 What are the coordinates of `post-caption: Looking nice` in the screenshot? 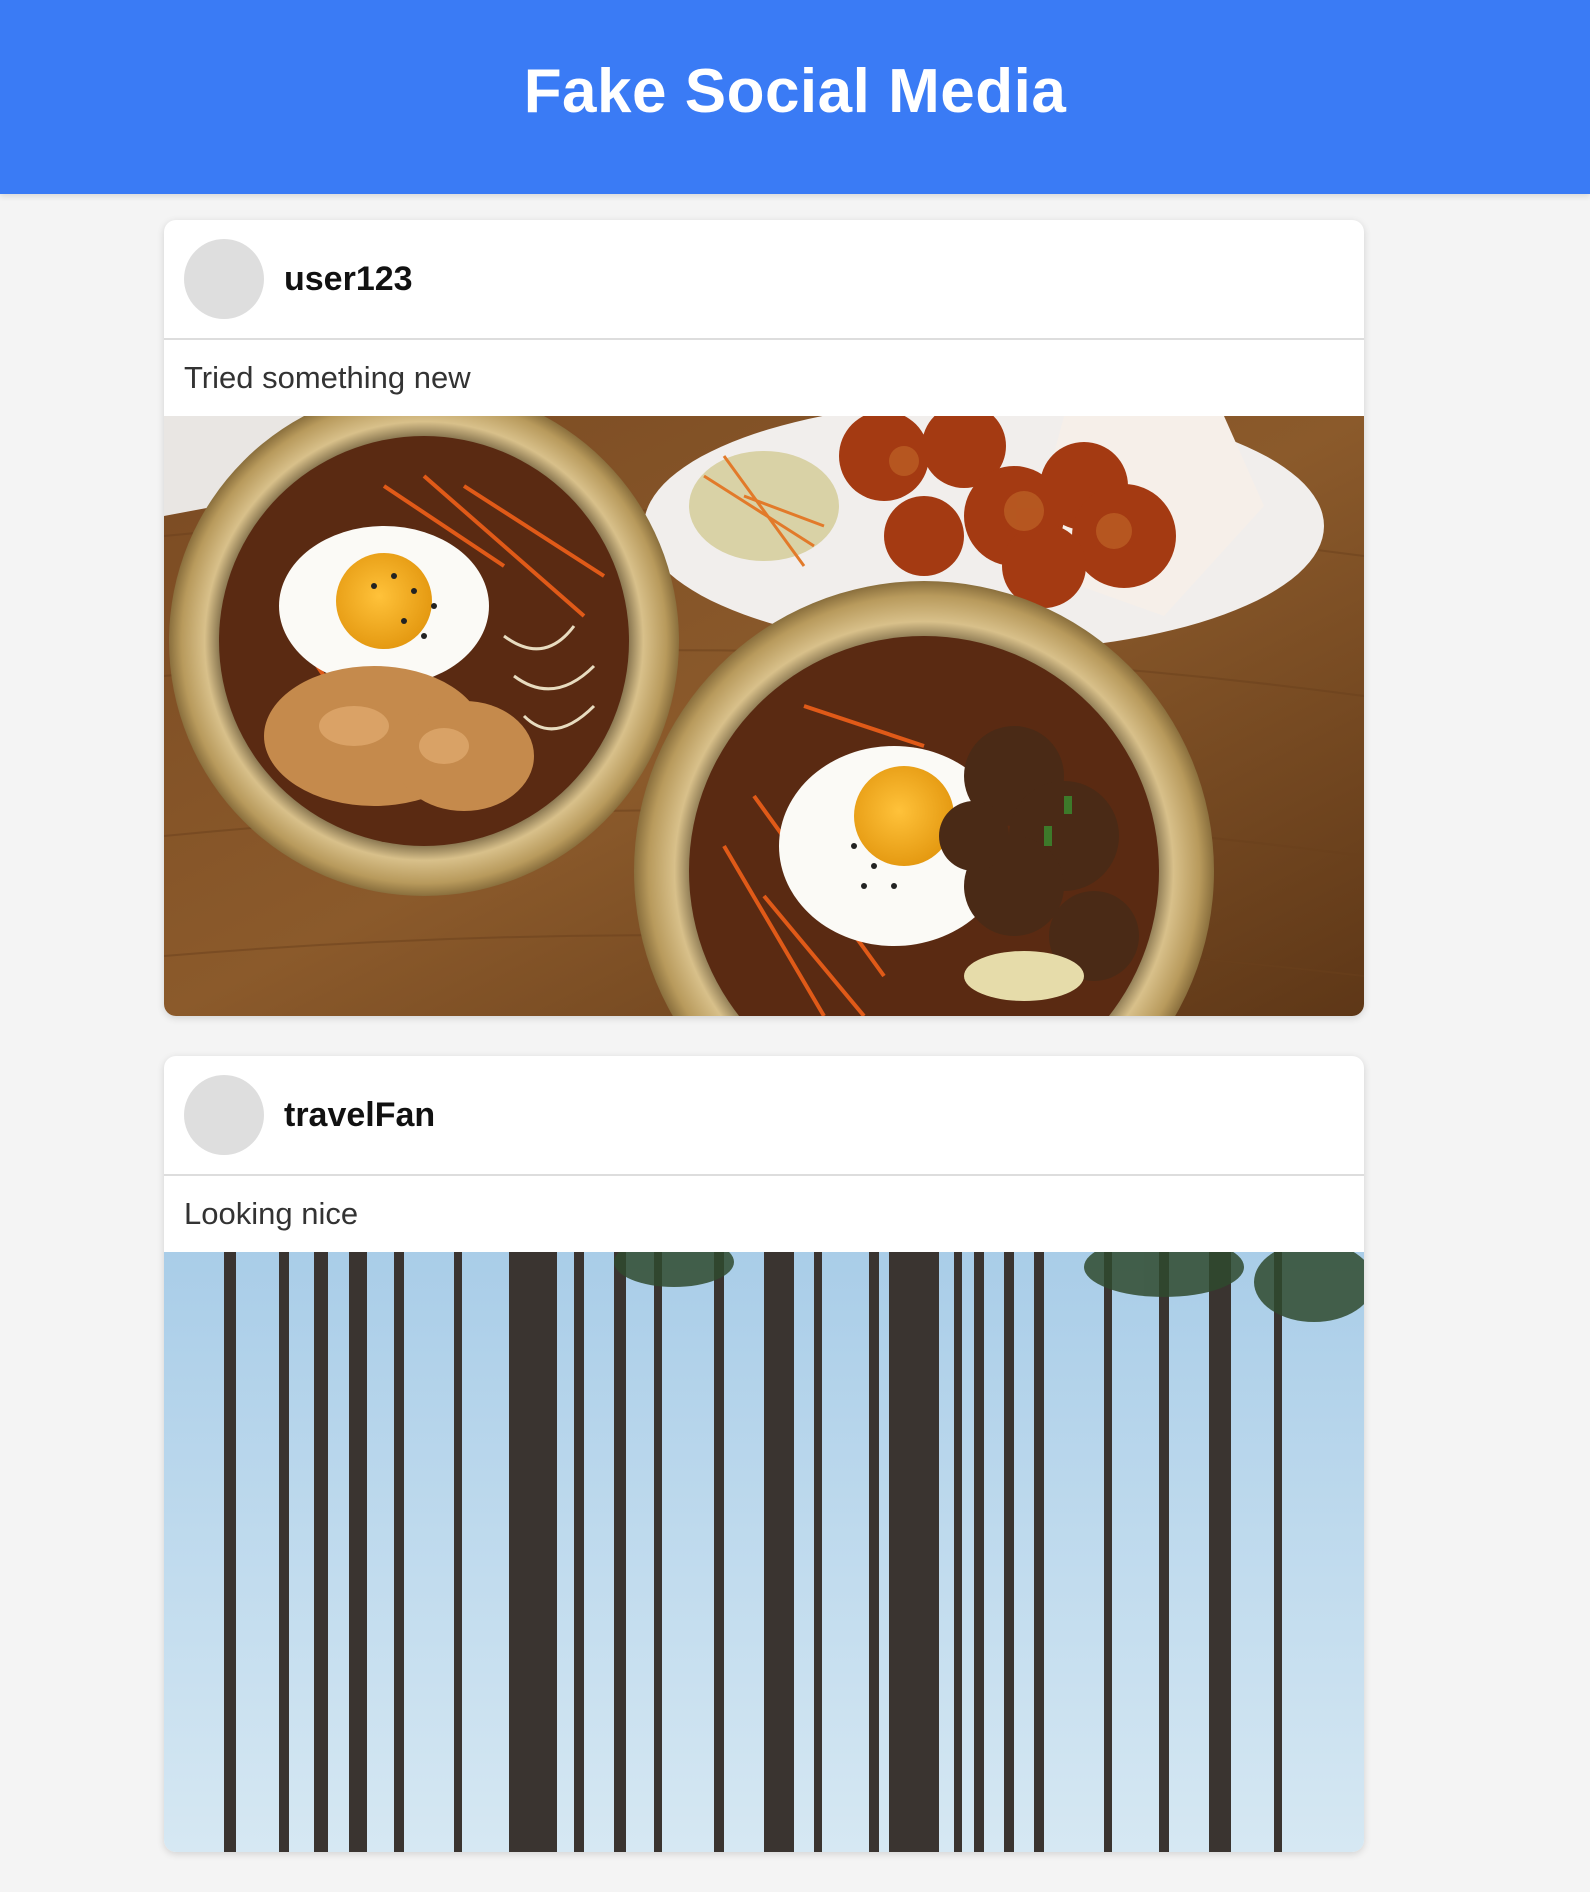 It's located at (271, 1213).